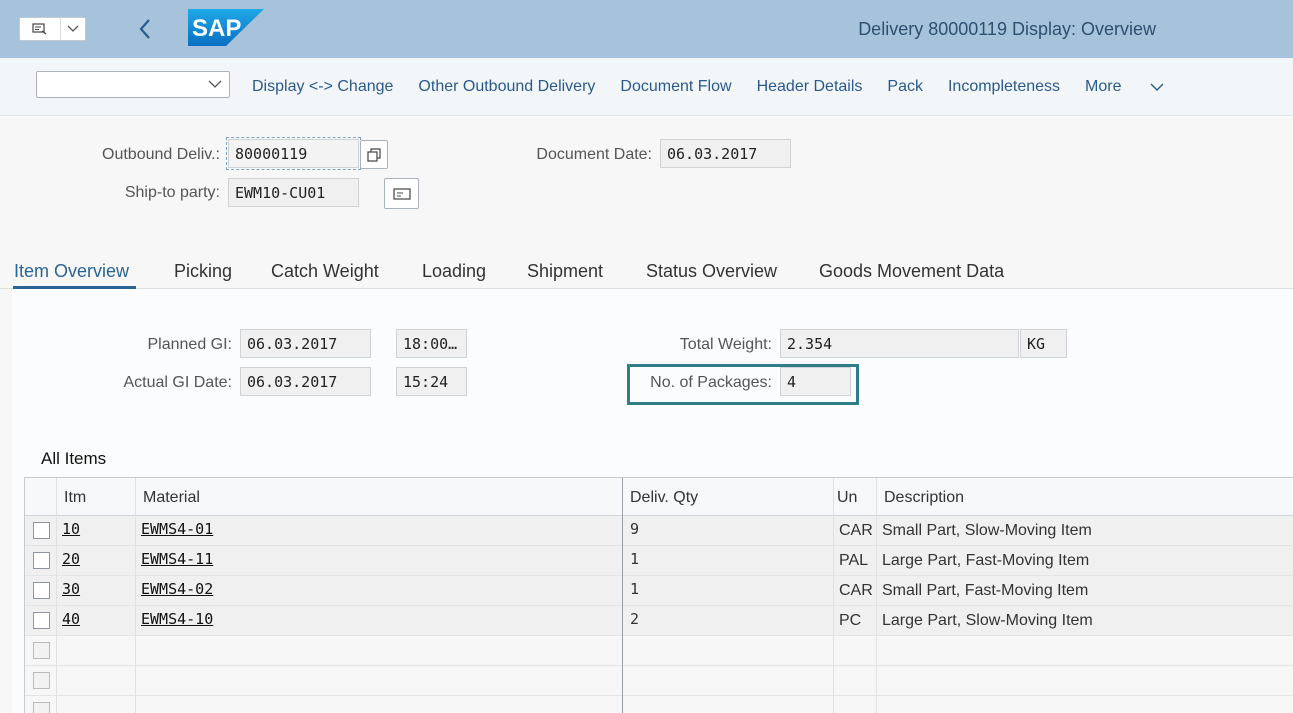 The width and height of the screenshot is (1293, 713). What do you see at coordinates (177, 589) in the screenshot?
I see `material-link: EWMS4-02` at bounding box center [177, 589].